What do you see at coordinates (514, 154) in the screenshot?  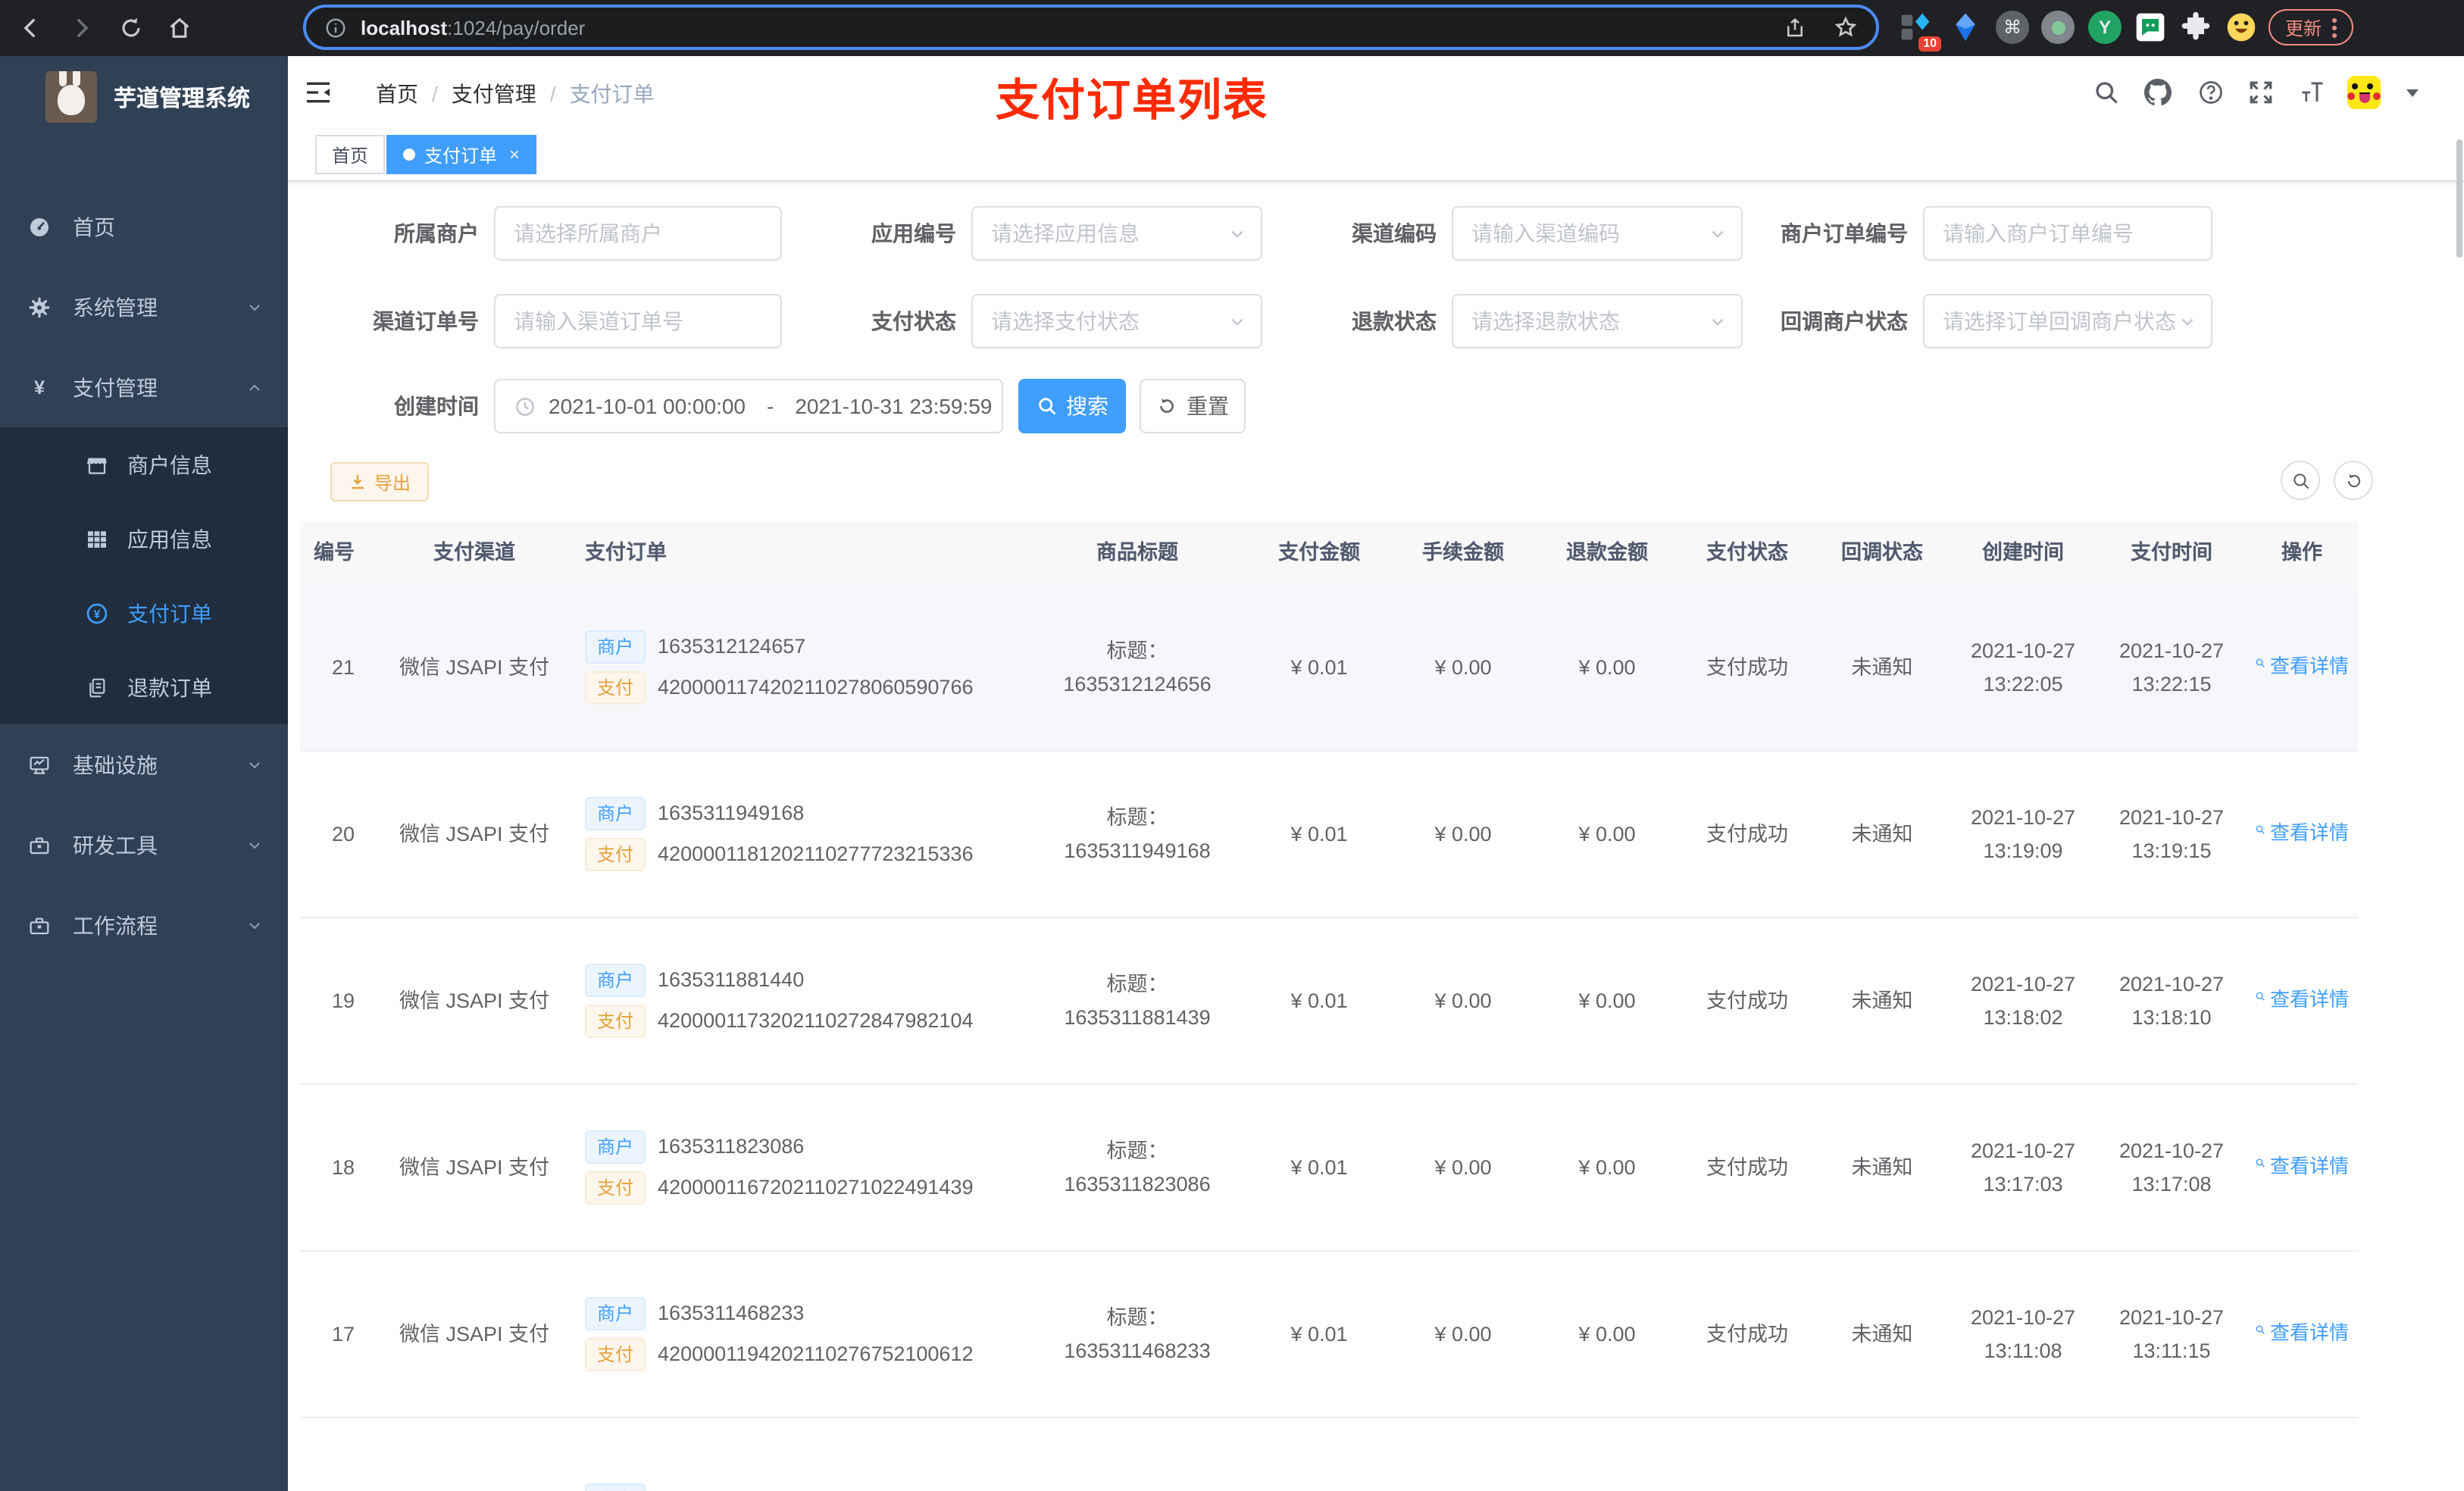 I see `close-tab-icon: ×` at bounding box center [514, 154].